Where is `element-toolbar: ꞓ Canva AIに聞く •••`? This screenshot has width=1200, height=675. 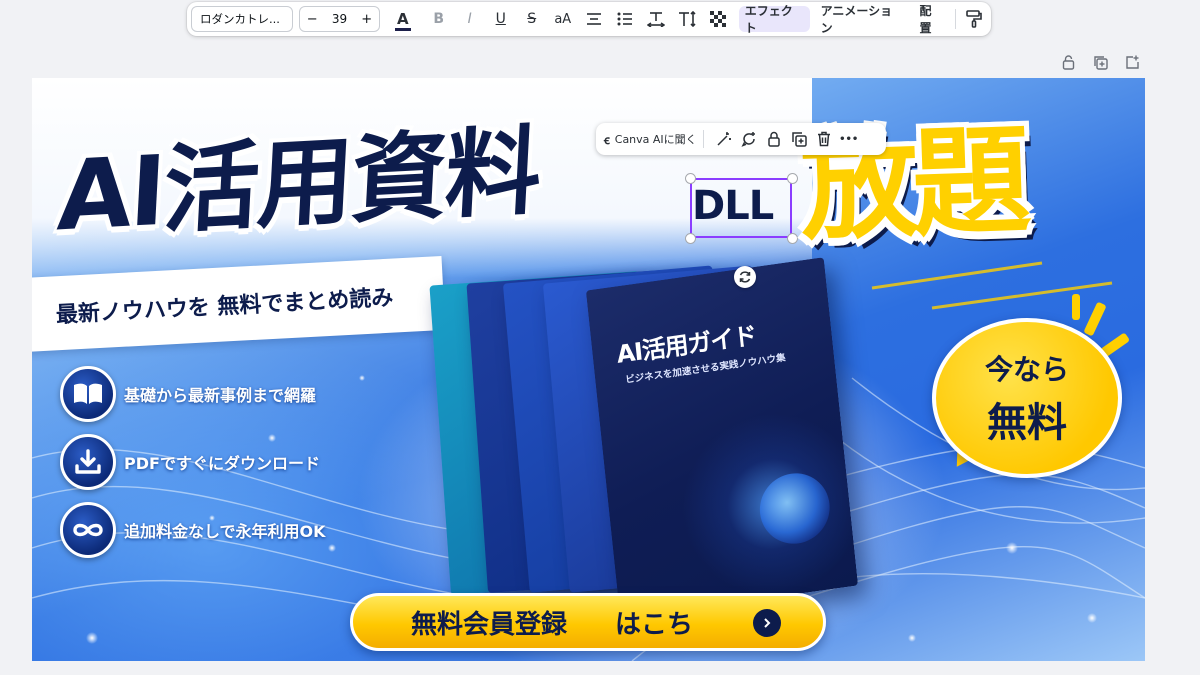 element-toolbar: ꞓ Canva AIに聞く ••• is located at coordinates (741, 139).